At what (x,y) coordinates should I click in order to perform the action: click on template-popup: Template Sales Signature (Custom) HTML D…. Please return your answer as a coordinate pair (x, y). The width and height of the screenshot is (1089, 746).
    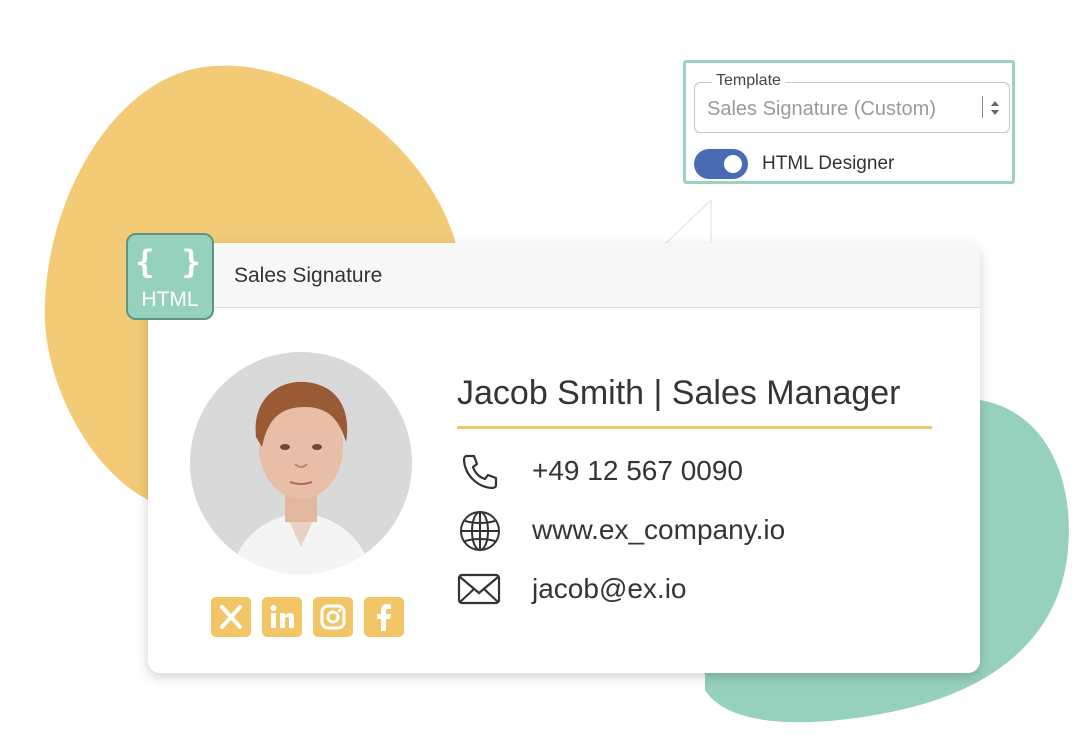
    Looking at the image, I should click on (849, 122).